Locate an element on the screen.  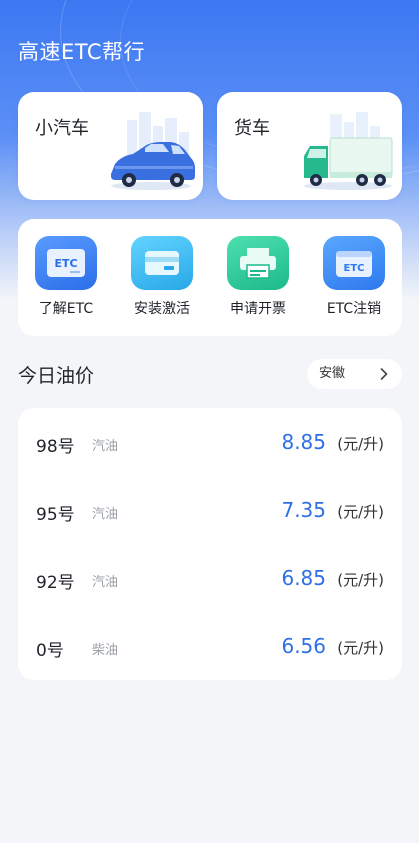
service-apply-invoice: 申请开票 is located at coordinates (258, 277).